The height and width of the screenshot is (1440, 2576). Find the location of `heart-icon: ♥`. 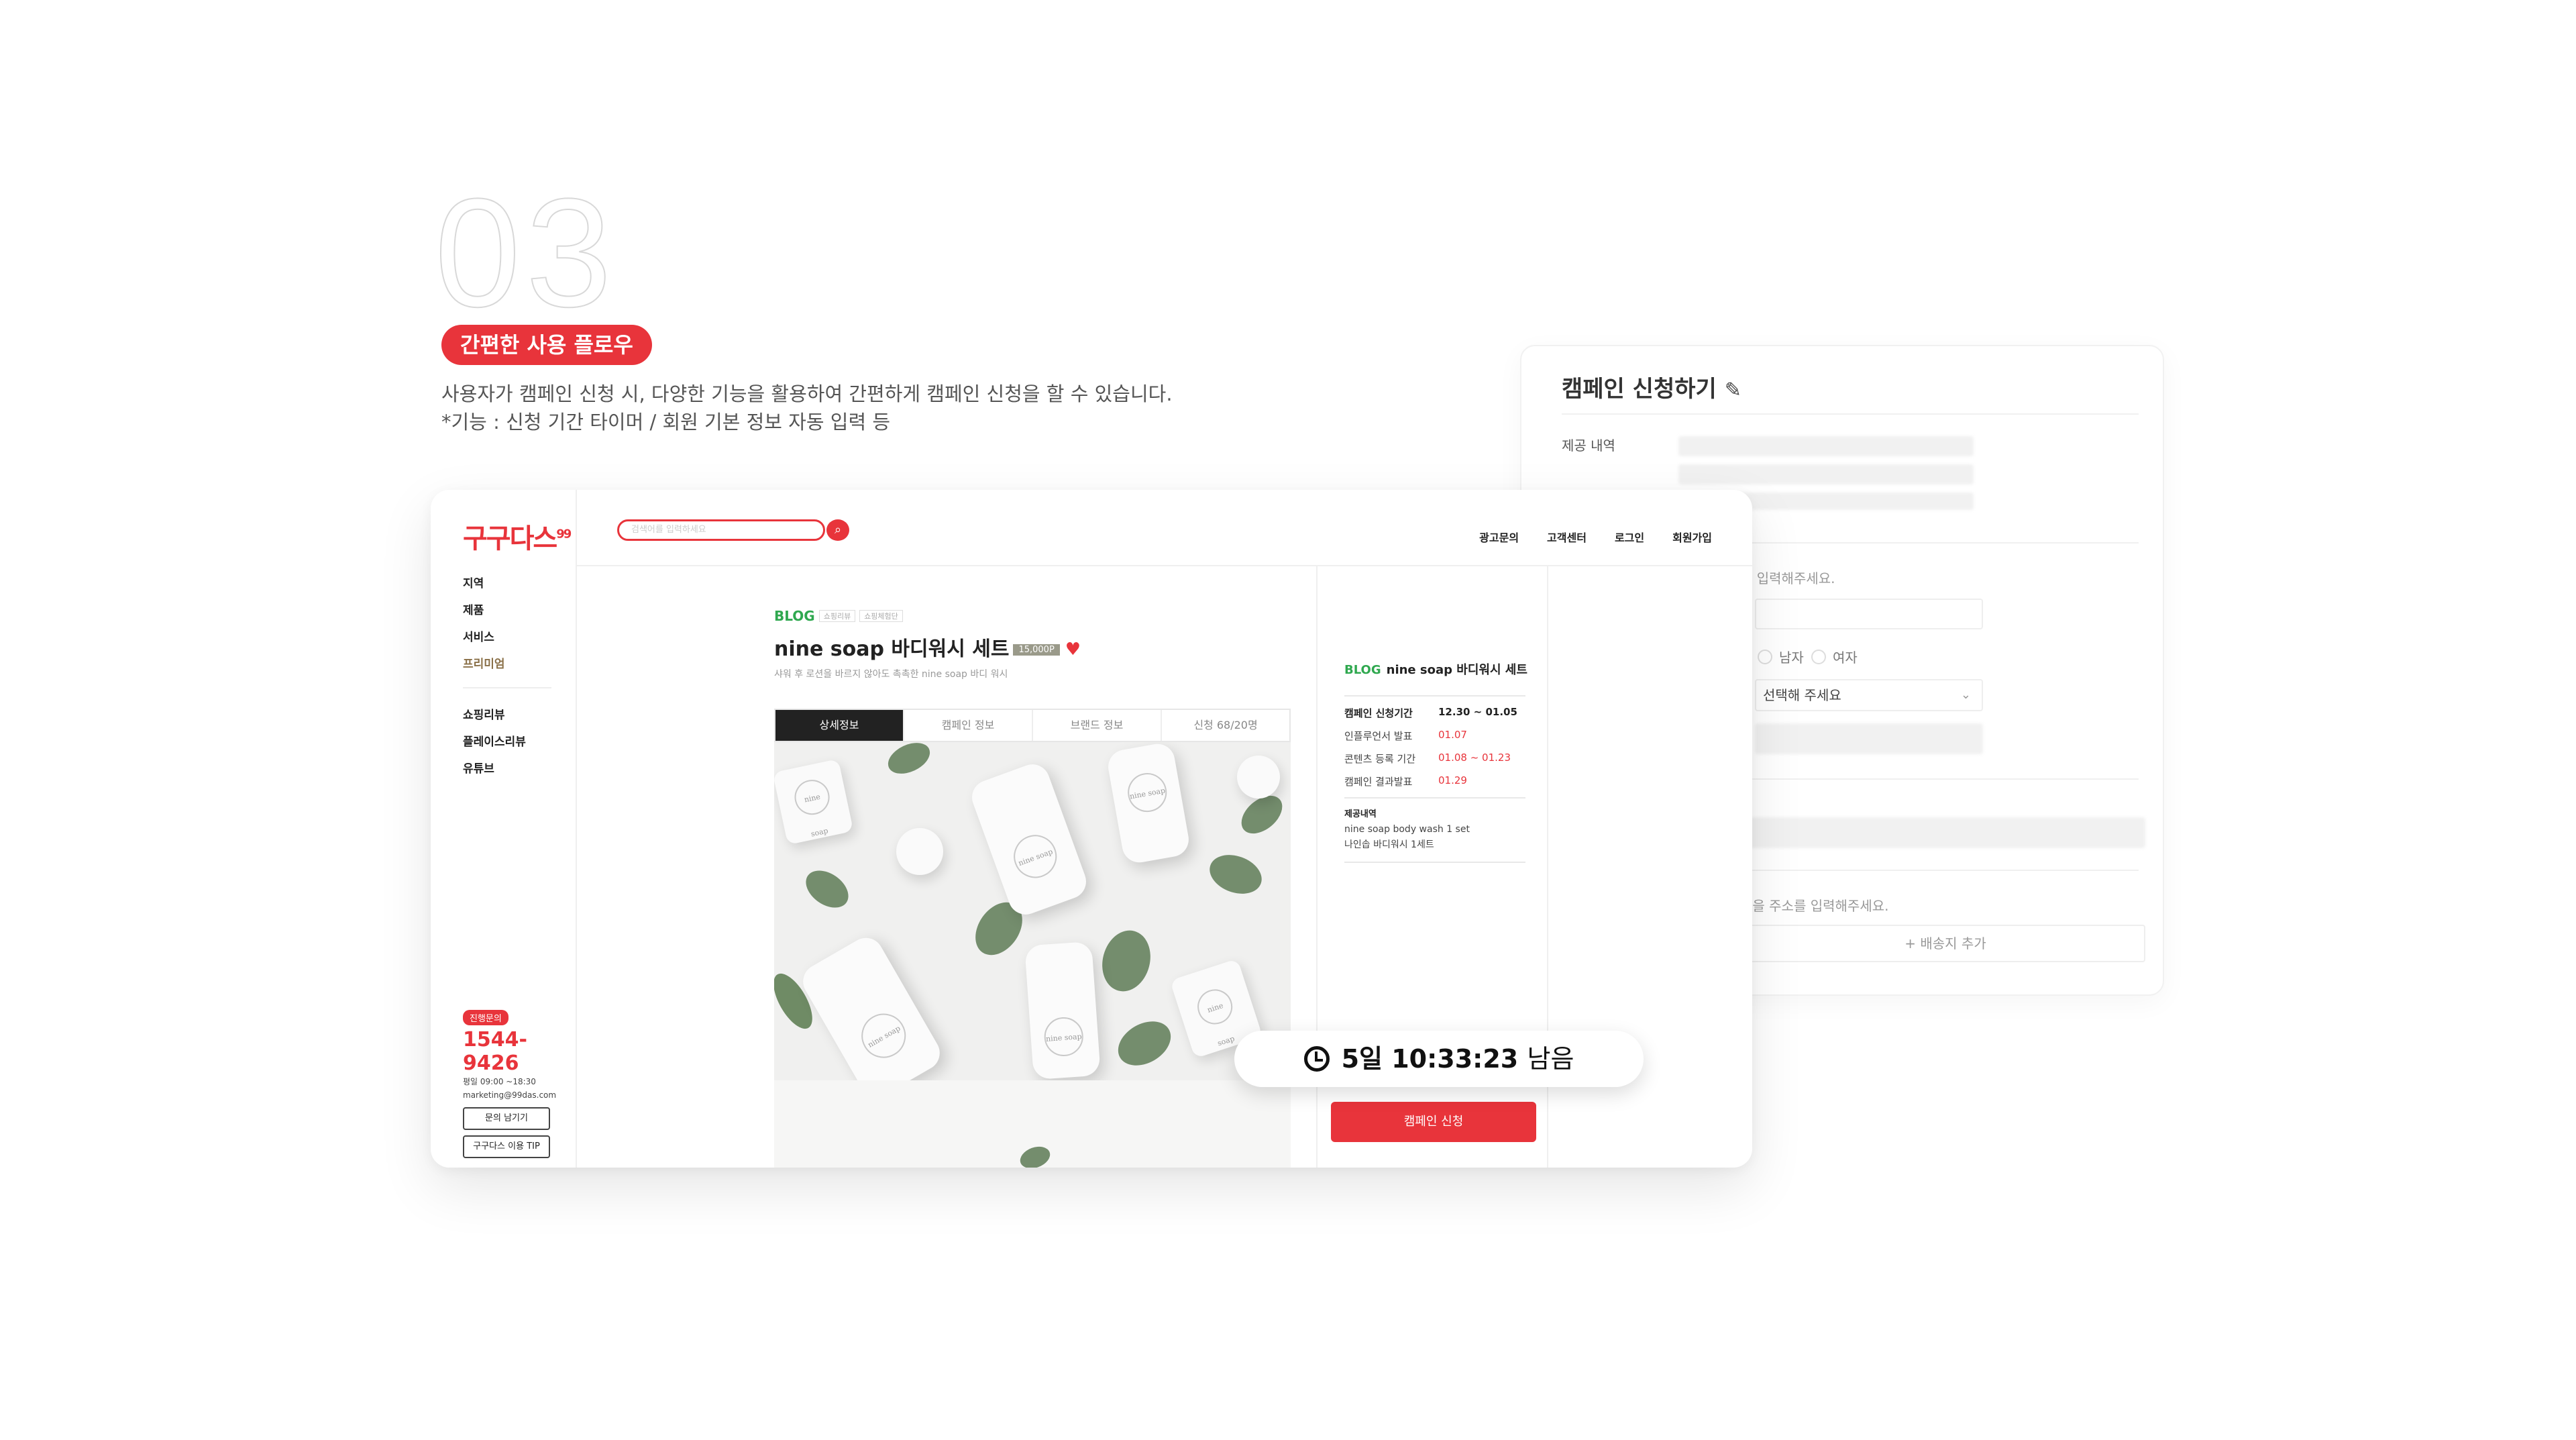

heart-icon: ♥ is located at coordinates (1073, 649).